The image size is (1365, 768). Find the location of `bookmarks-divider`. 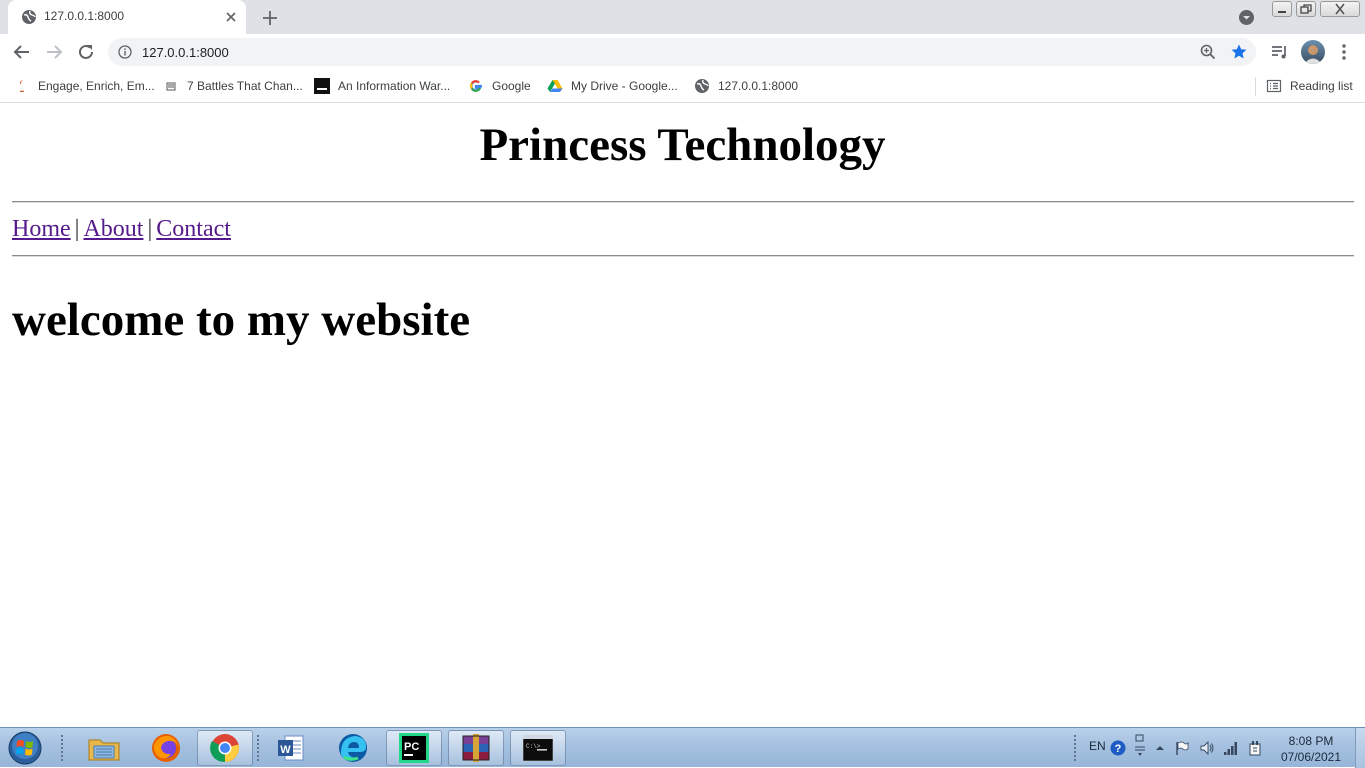

bookmarks-divider is located at coordinates (1255, 86).